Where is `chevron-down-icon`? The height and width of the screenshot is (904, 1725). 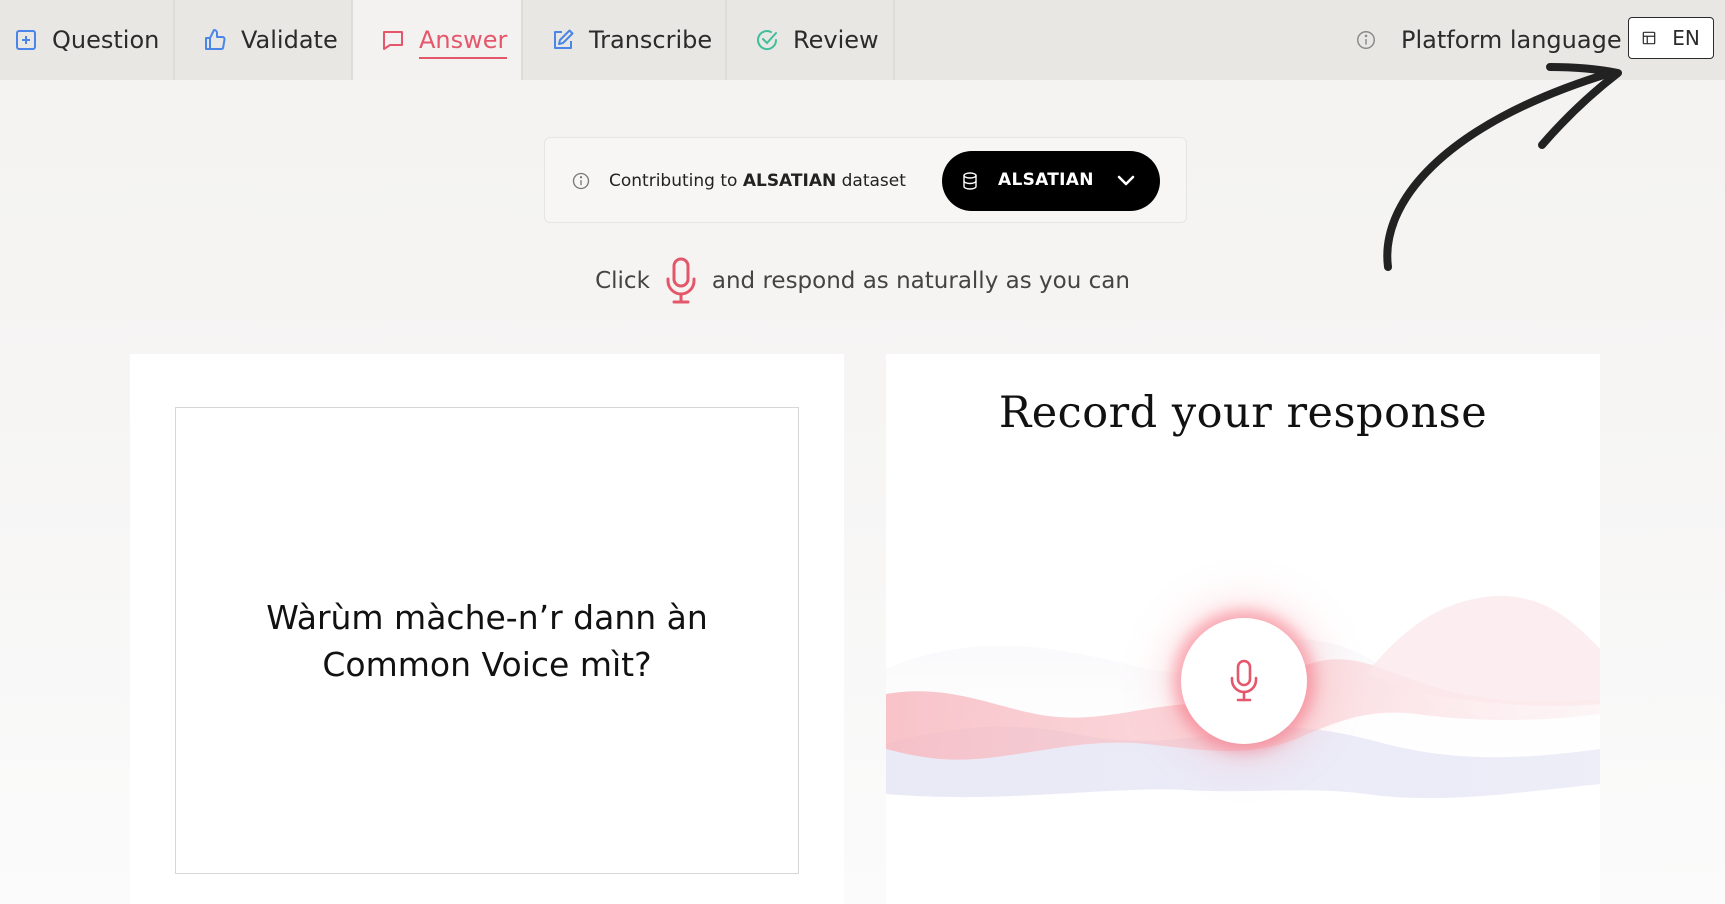
chevron-down-icon is located at coordinates (1126, 180).